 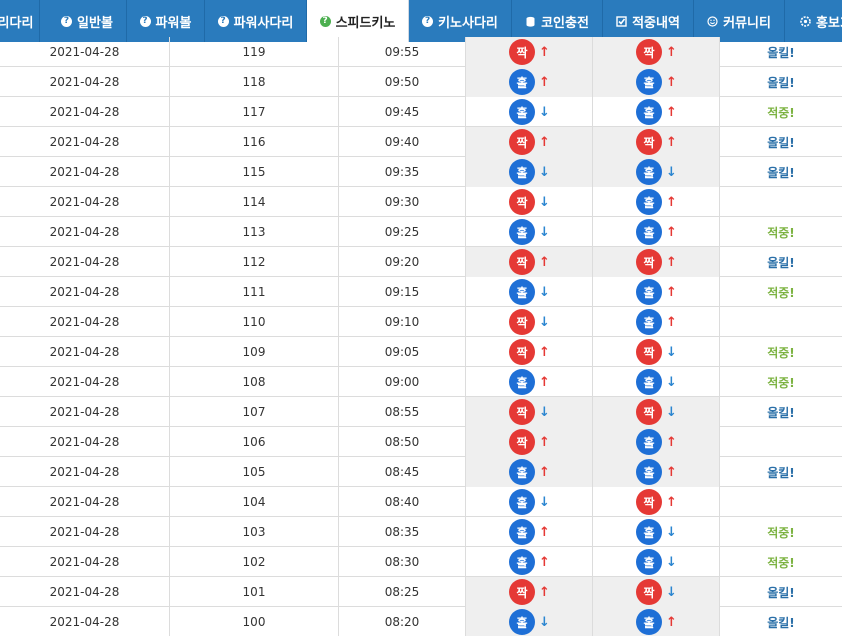 I want to click on gear-icon, so click(x=805, y=21).